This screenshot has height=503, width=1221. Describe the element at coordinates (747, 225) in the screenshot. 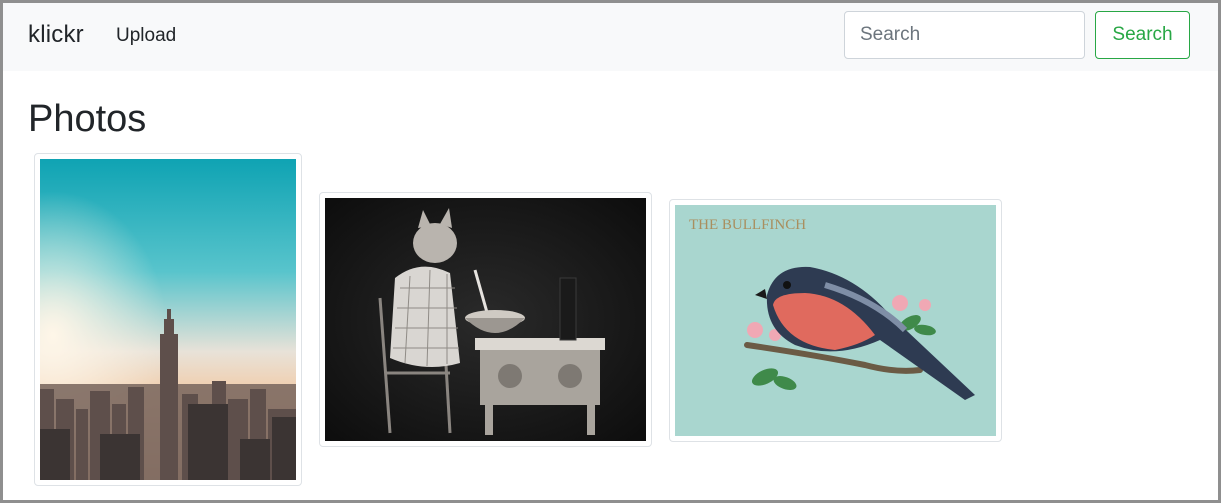

I see `bullfinch-caption: THE BULLFINCH` at that location.